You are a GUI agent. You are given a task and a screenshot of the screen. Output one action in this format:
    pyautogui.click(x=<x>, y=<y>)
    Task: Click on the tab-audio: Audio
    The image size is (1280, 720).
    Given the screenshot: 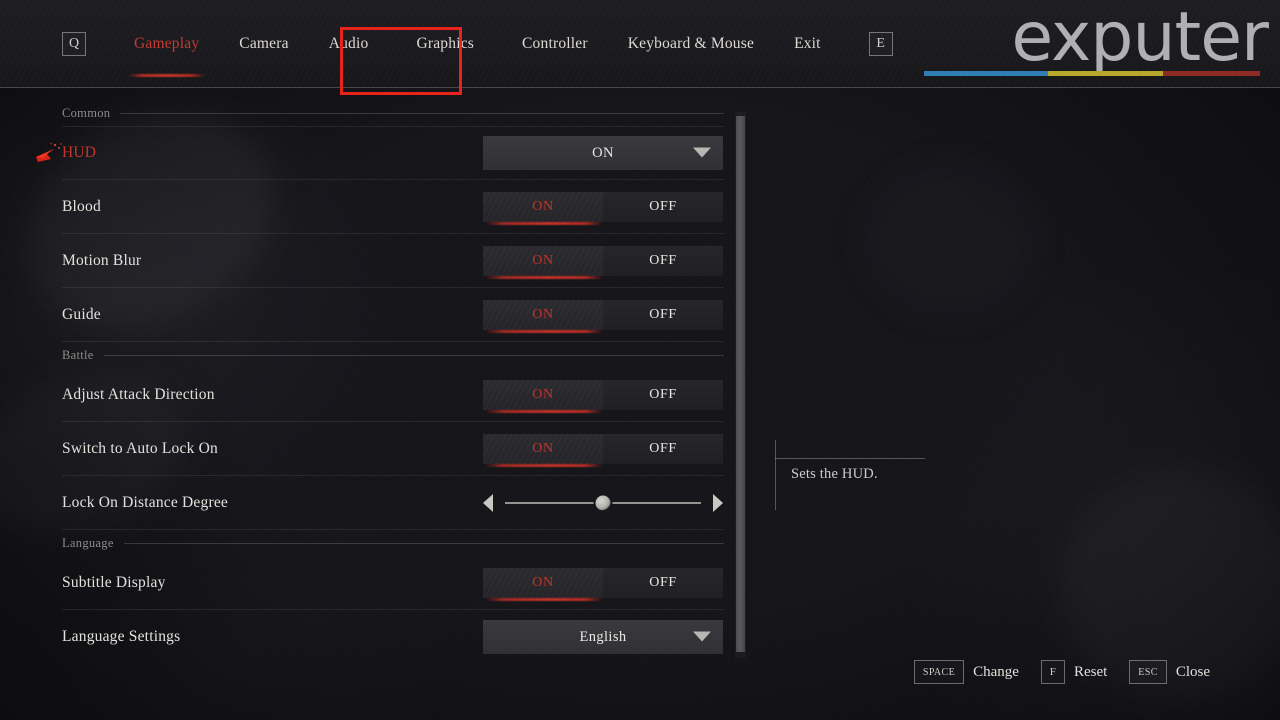 What is the action you would take?
    pyautogui.click(x=349, y=44)
    